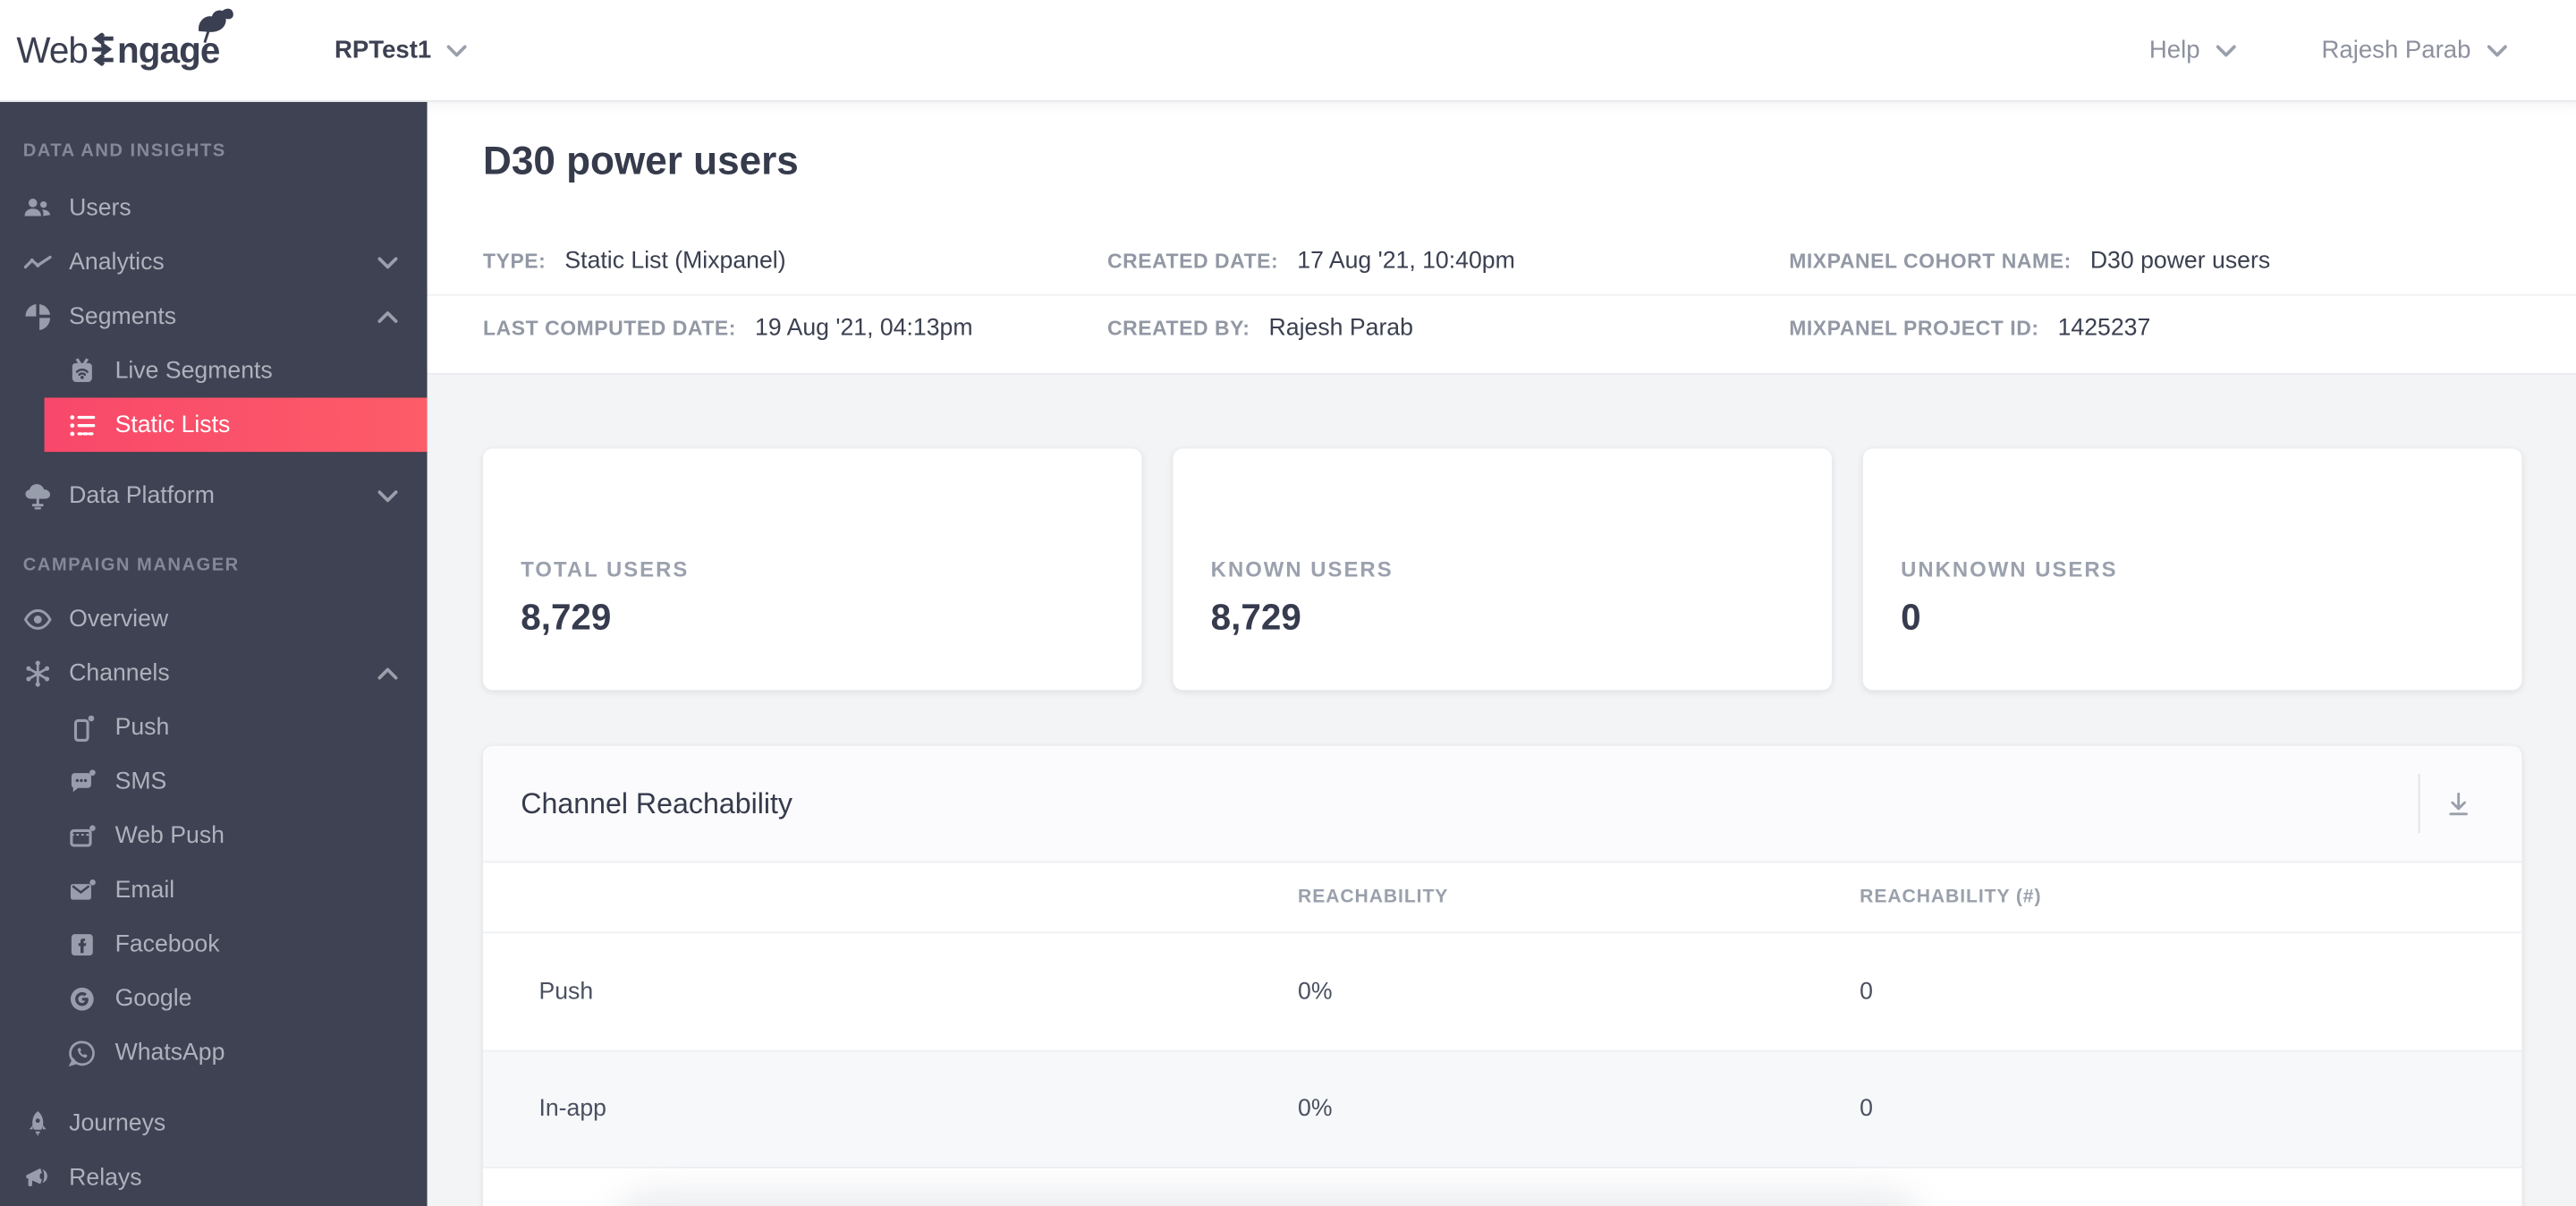 The image size is (2576, 1206). I want to click on page-title: D30 power users, so click(641, 162).